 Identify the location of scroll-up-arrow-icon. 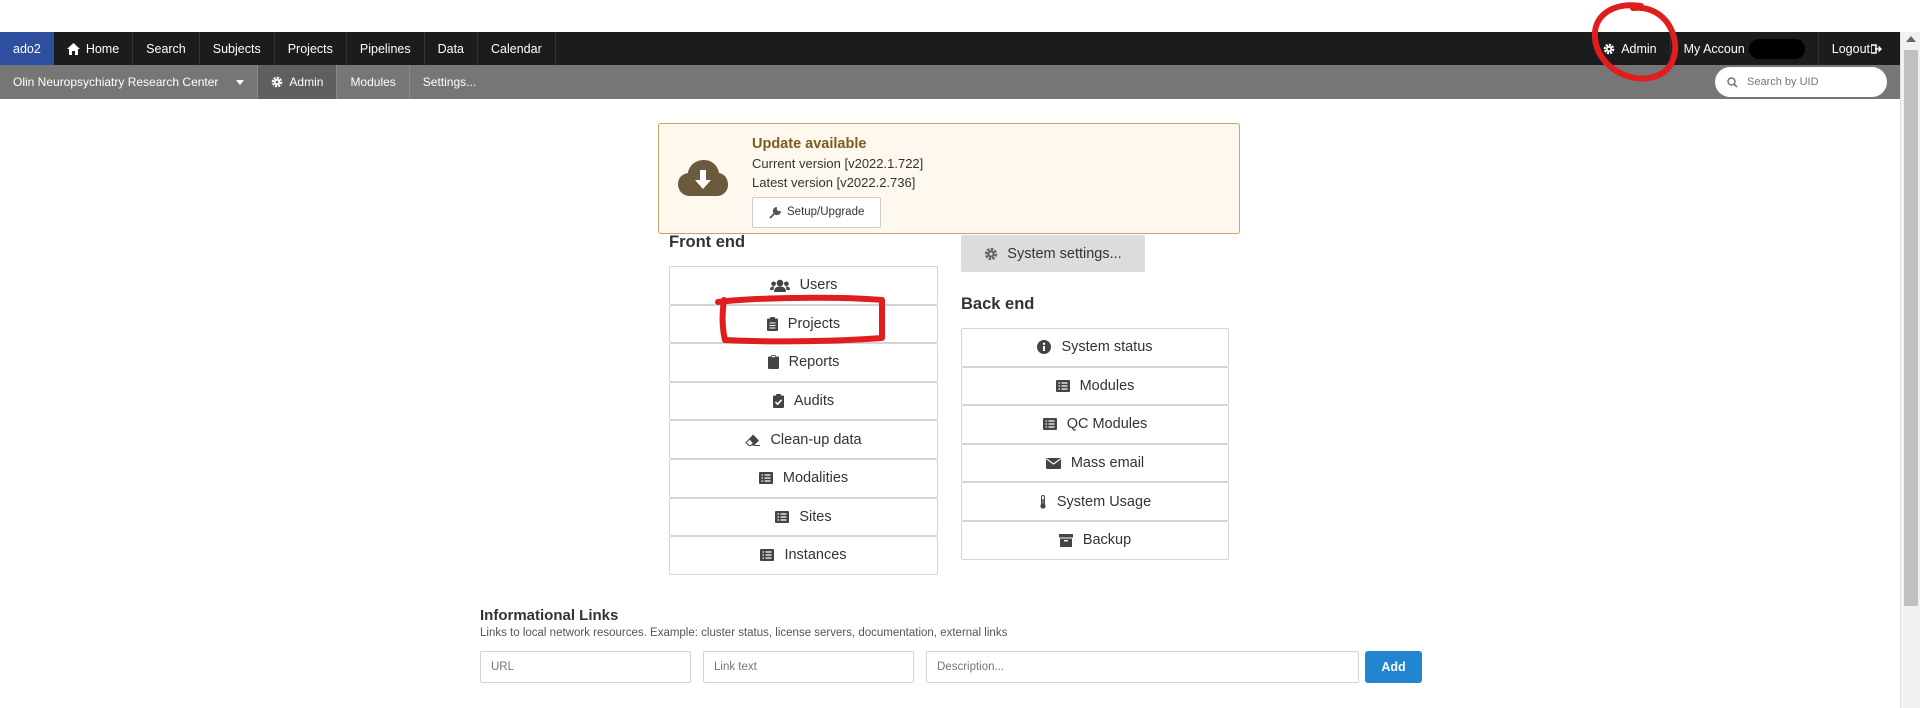
(1911, 39).